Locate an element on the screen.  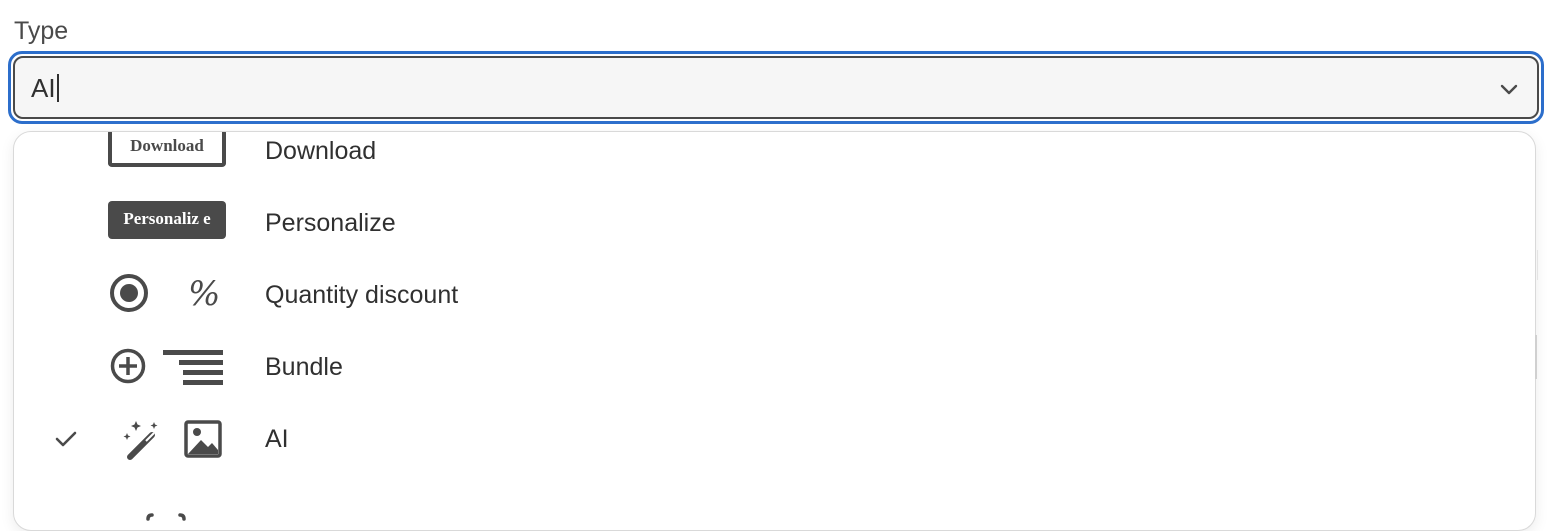
type-field-label: Type is located at coordinates (41, 31).